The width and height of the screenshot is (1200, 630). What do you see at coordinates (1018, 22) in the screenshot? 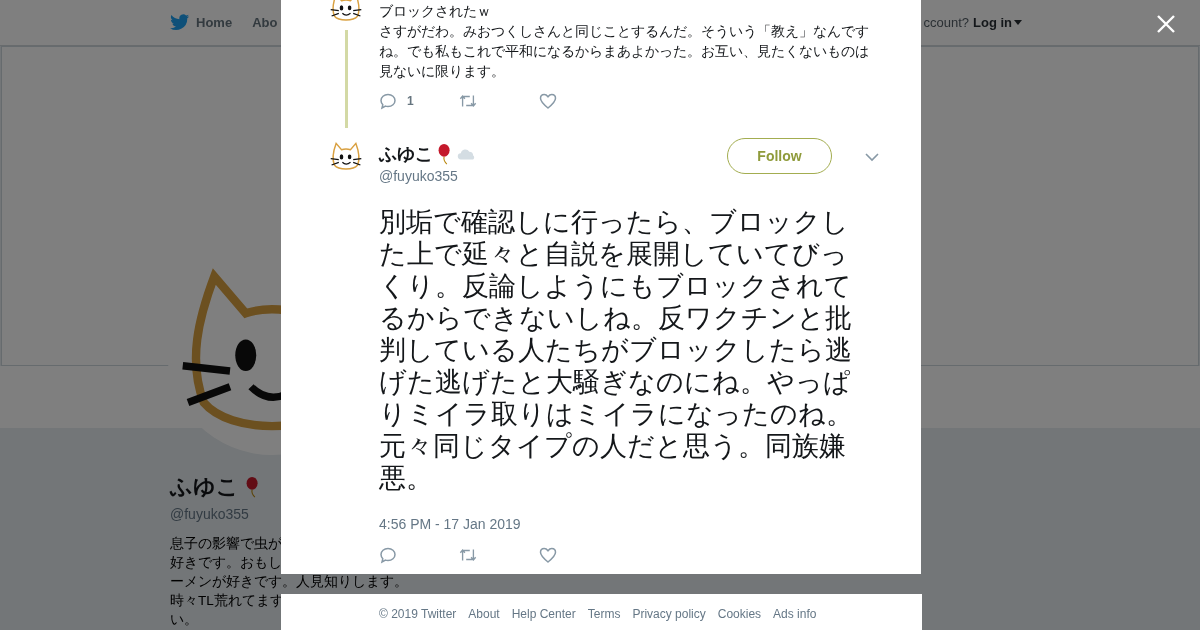
I see `caret-icon` at bounding box center [1018, 22].